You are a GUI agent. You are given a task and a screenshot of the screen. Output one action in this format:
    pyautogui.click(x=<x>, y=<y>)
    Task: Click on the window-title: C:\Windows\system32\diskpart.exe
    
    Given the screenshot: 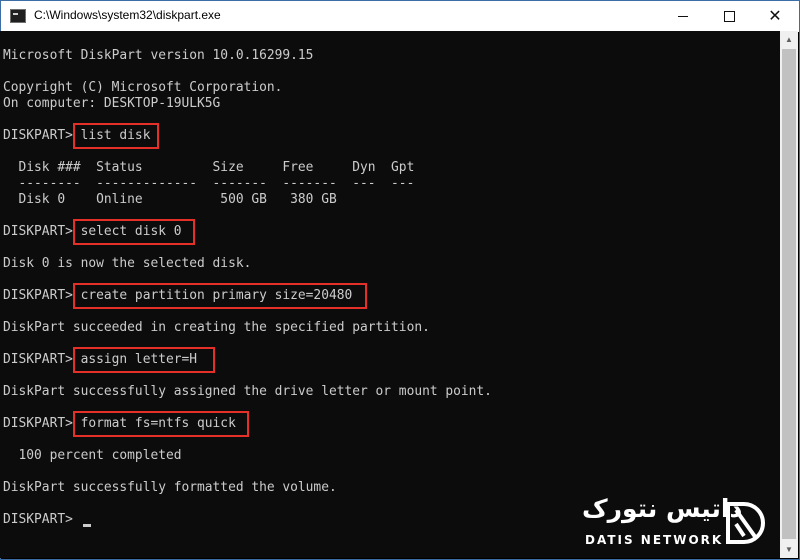 What is the action you would take?
    pyautogui.click(x=127, y=15)
    